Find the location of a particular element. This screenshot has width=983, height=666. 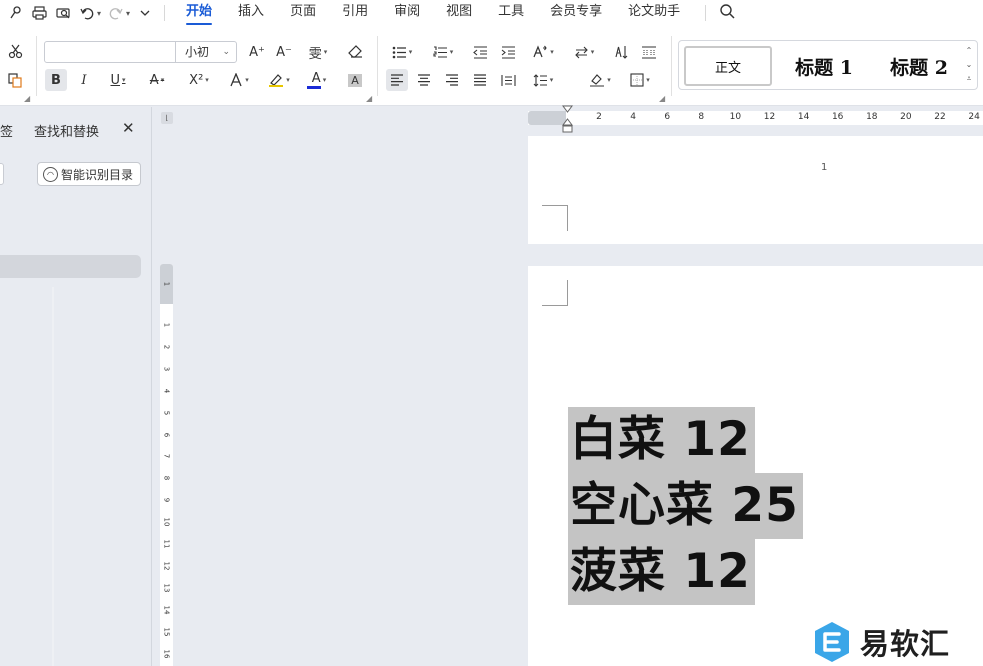

ruler-tick-label: 14 is located at coordinates (166, 610).